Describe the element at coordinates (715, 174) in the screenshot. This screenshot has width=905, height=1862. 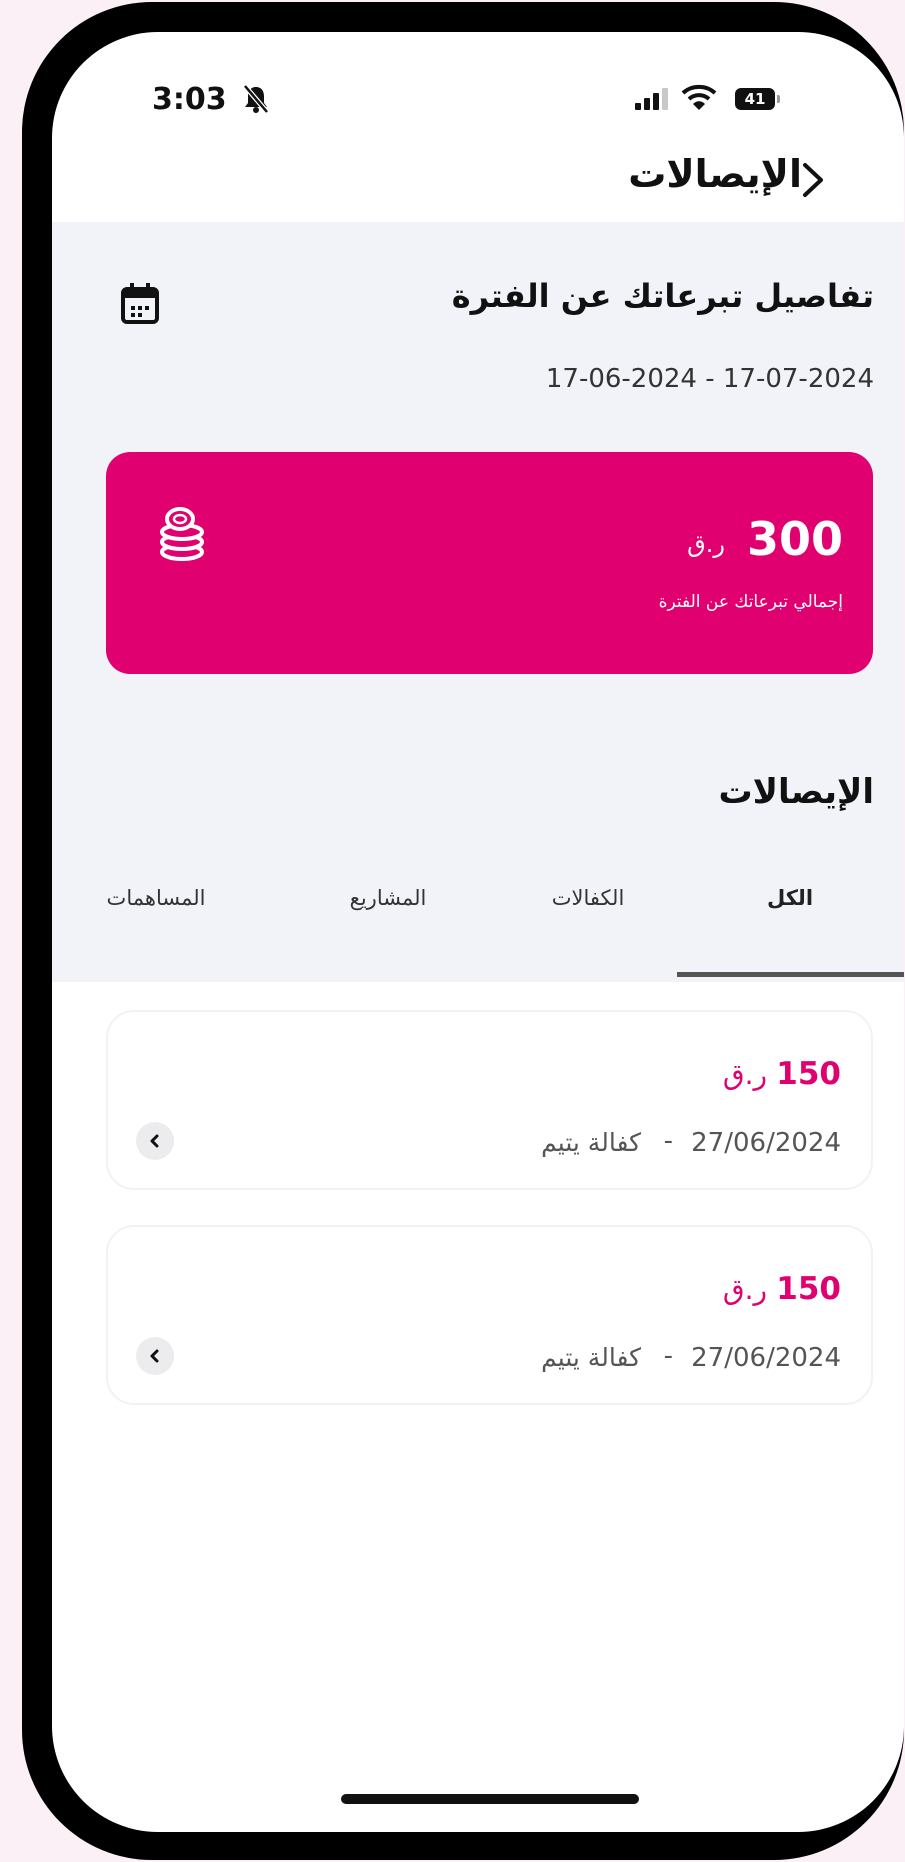
I see `page-title: الإيصالات` at that location.